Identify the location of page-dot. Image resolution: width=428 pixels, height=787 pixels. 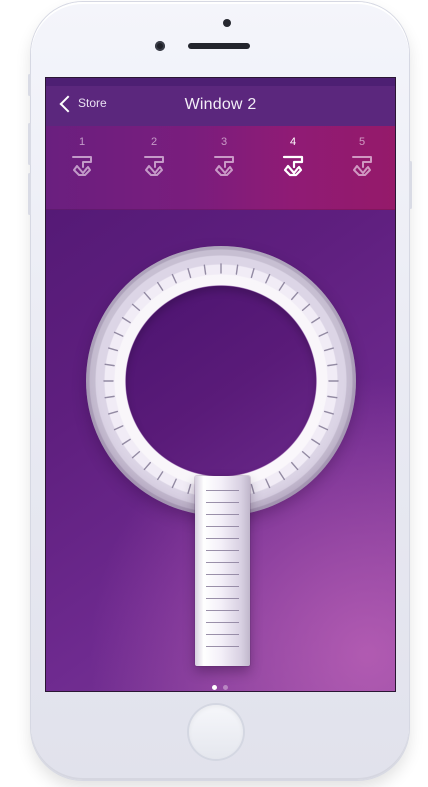
(225, 687).